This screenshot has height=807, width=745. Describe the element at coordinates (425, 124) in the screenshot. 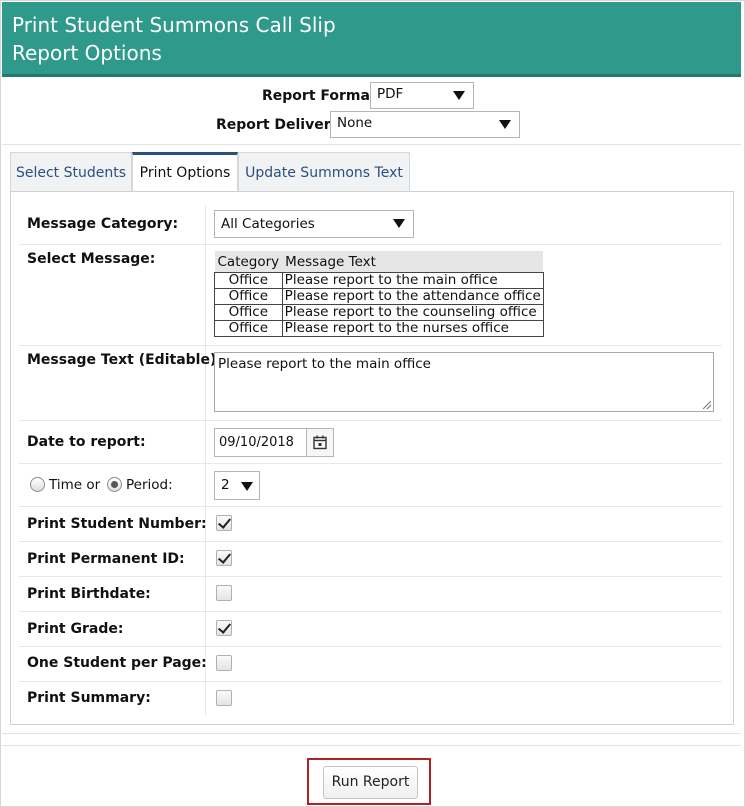

I see `report-delivery-select: None` at that location.